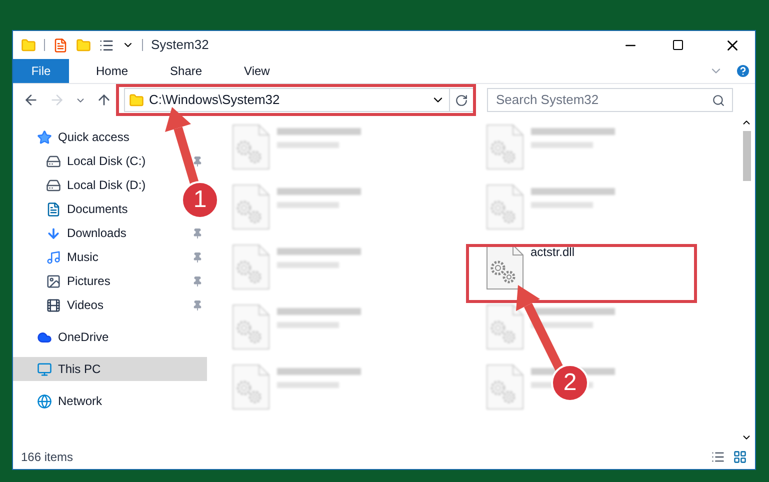  I want to click on back-icon, so click(31, 100).